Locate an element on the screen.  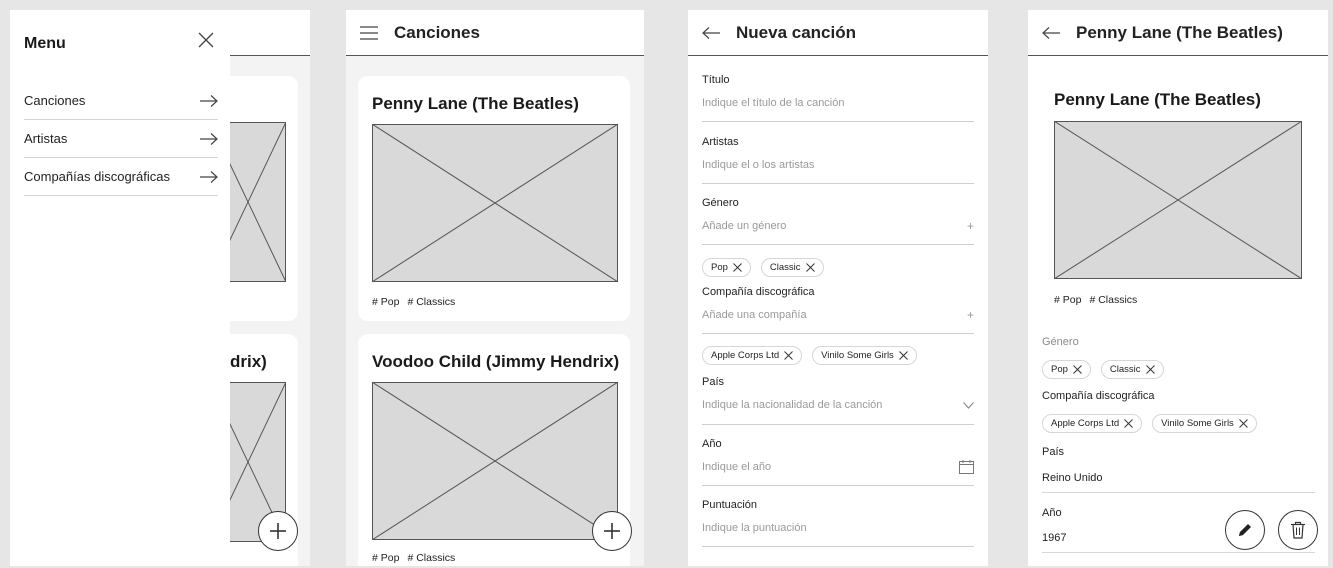
field-label: Compañía discográfica is located at coordinates (758, 292).